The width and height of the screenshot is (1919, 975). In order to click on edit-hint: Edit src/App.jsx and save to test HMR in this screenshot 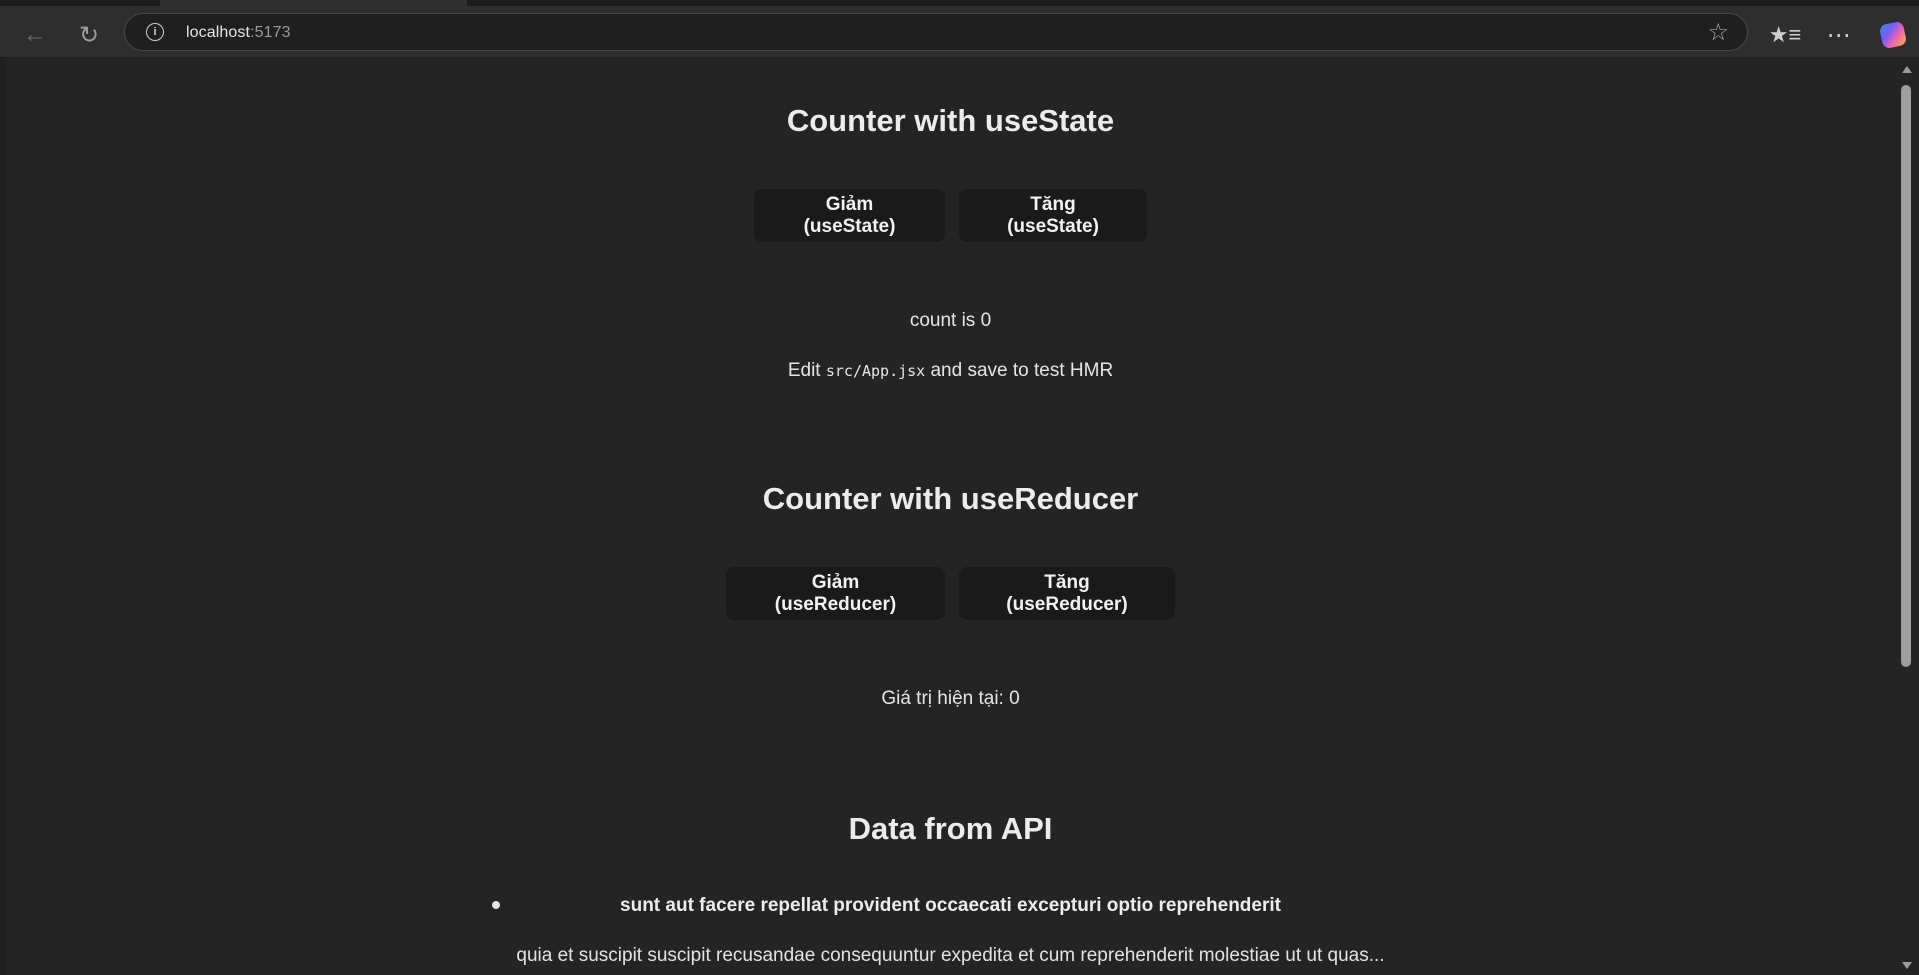, I will do `click(950, 371)`.